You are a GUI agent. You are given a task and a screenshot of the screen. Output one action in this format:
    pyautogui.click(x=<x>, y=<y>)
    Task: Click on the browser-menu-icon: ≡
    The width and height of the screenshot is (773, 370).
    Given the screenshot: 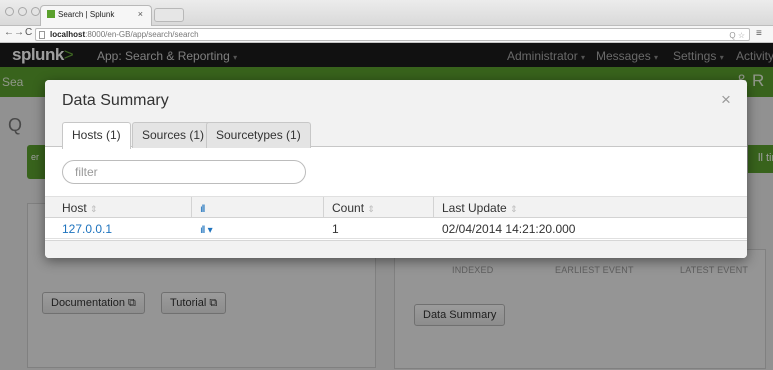 What is the action you would take?
    pyautogui.click(x=759, y=33)
    